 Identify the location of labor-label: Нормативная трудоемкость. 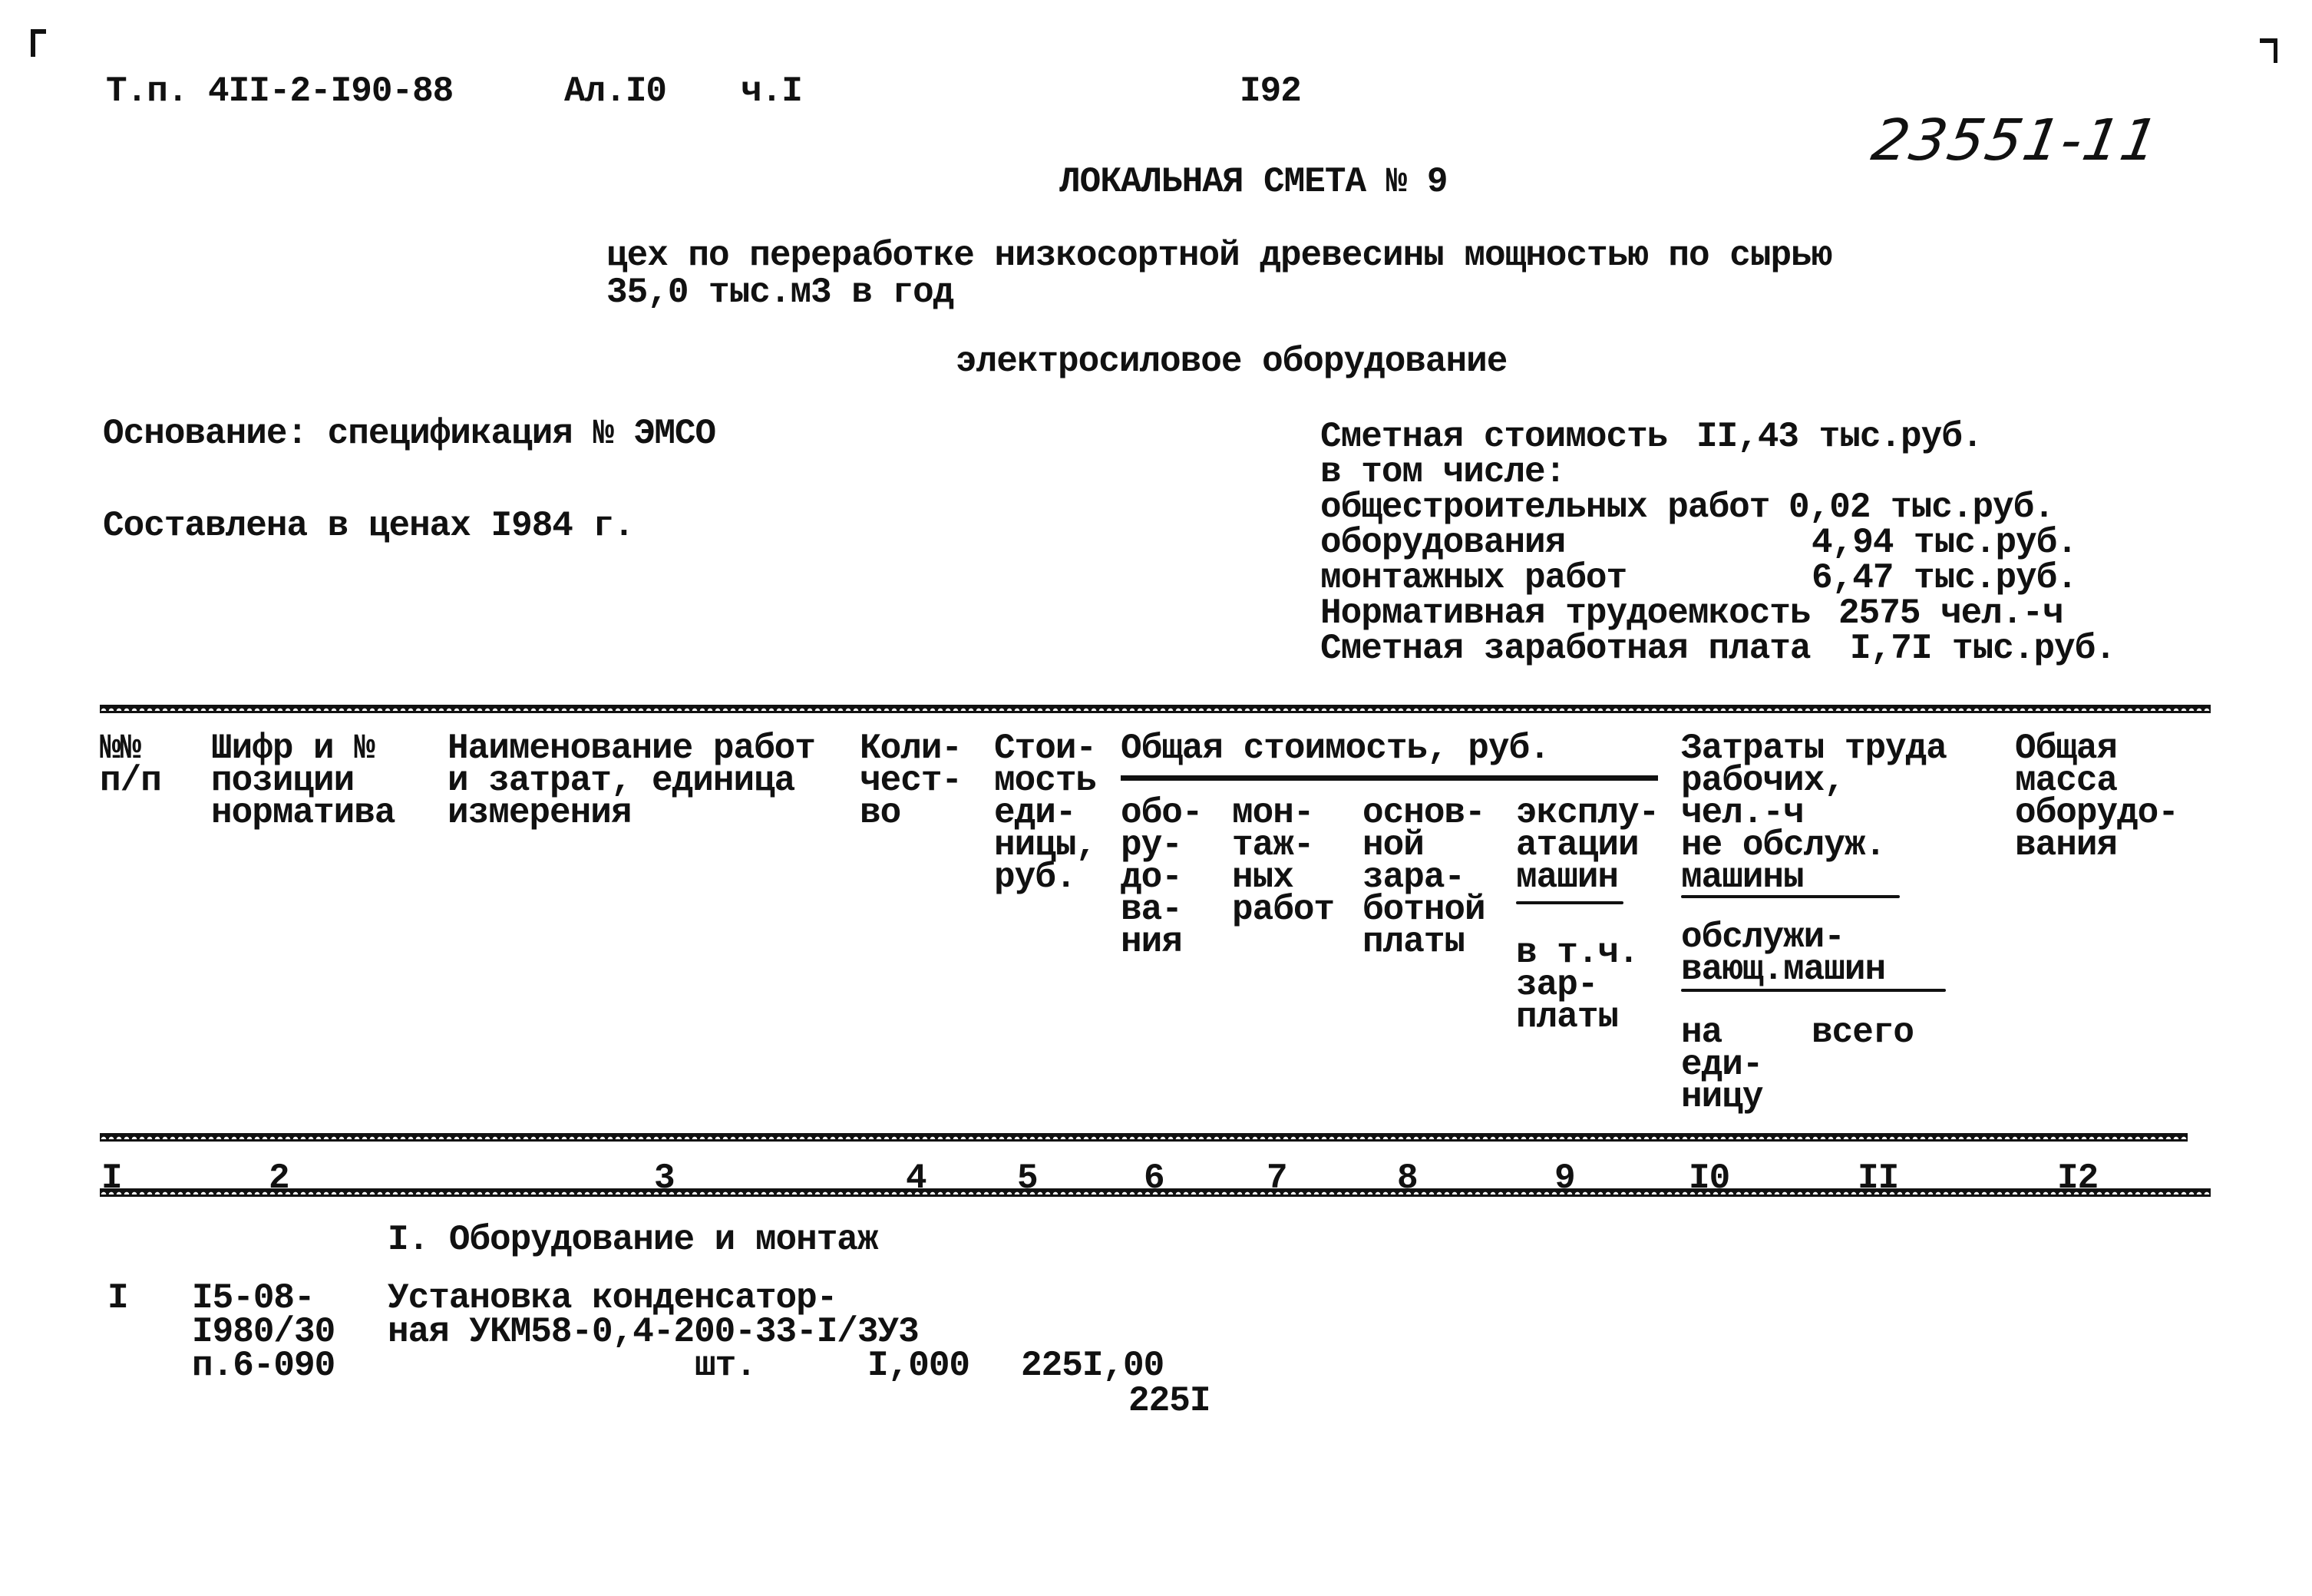
(1566, 613).